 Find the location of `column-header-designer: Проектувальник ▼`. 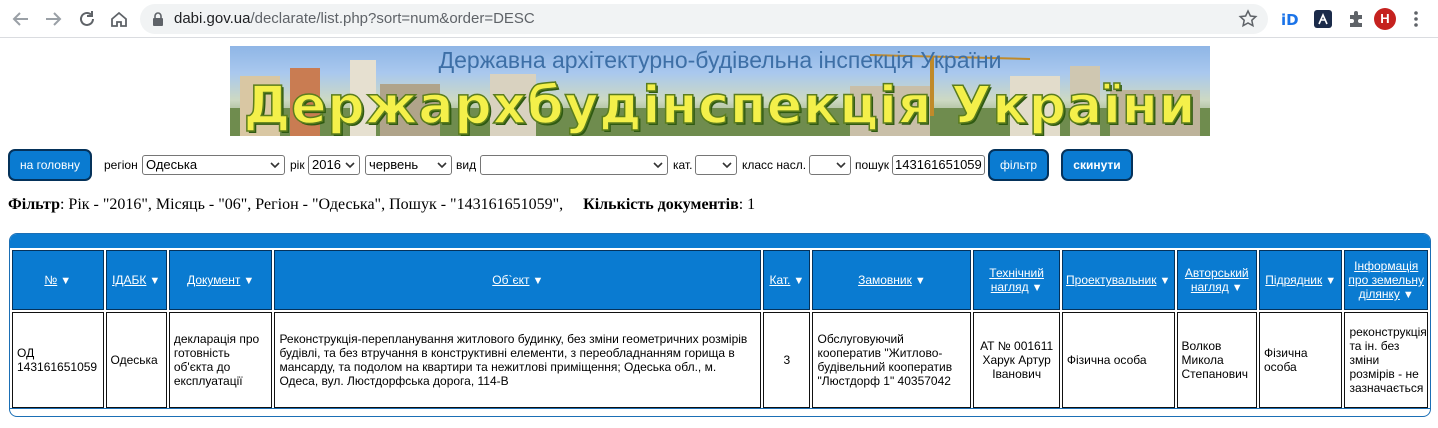

column-header-designer: Проектувальник ▼ is located at coordinates (1118, 280).